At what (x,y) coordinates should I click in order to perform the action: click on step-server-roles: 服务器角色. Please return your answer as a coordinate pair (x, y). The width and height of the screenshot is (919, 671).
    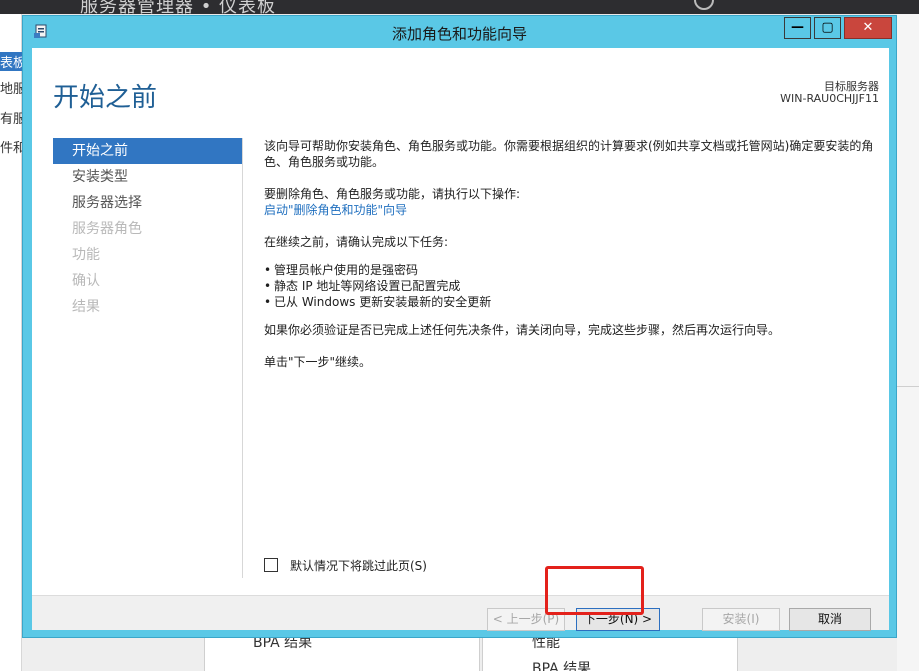
    Looking at the image, I should click on (107, 229).